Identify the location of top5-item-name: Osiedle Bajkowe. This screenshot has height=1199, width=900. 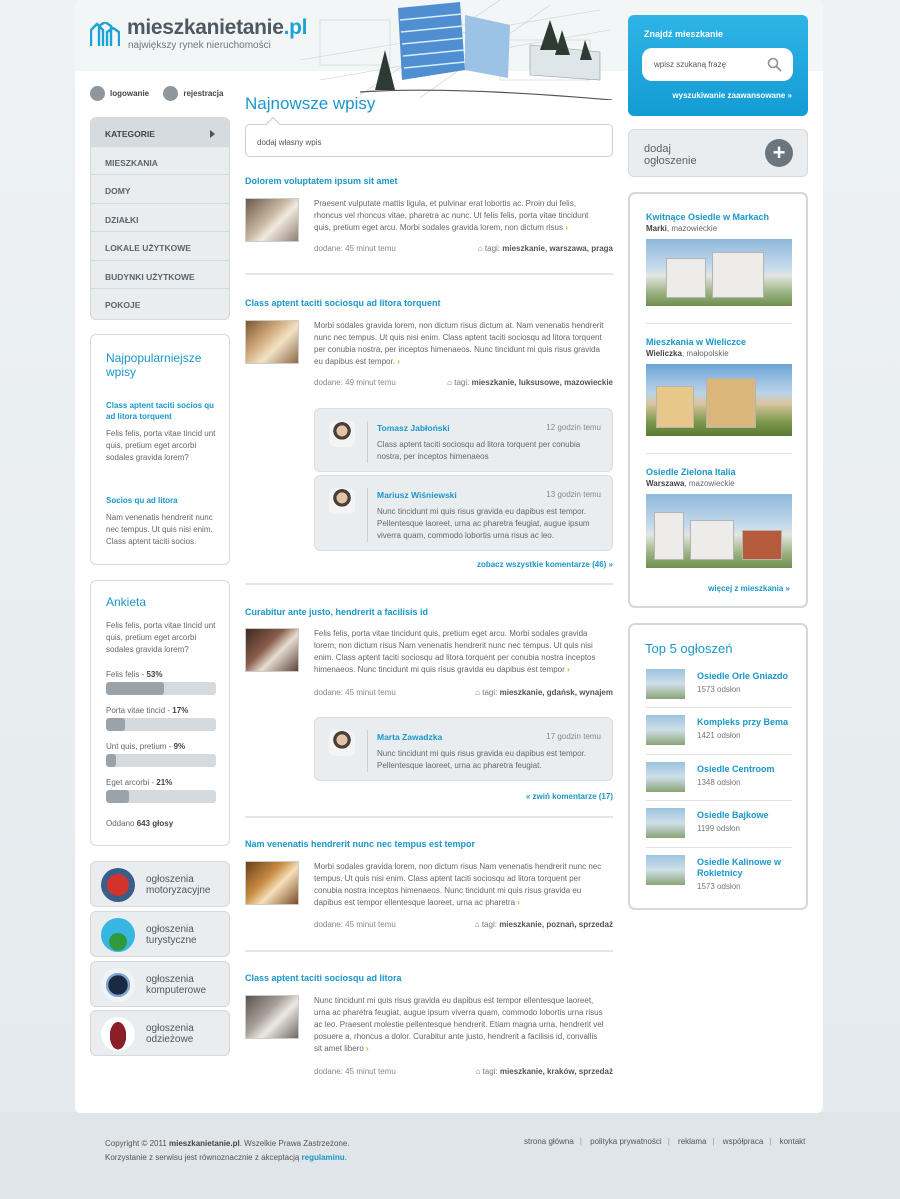
(744, 815).